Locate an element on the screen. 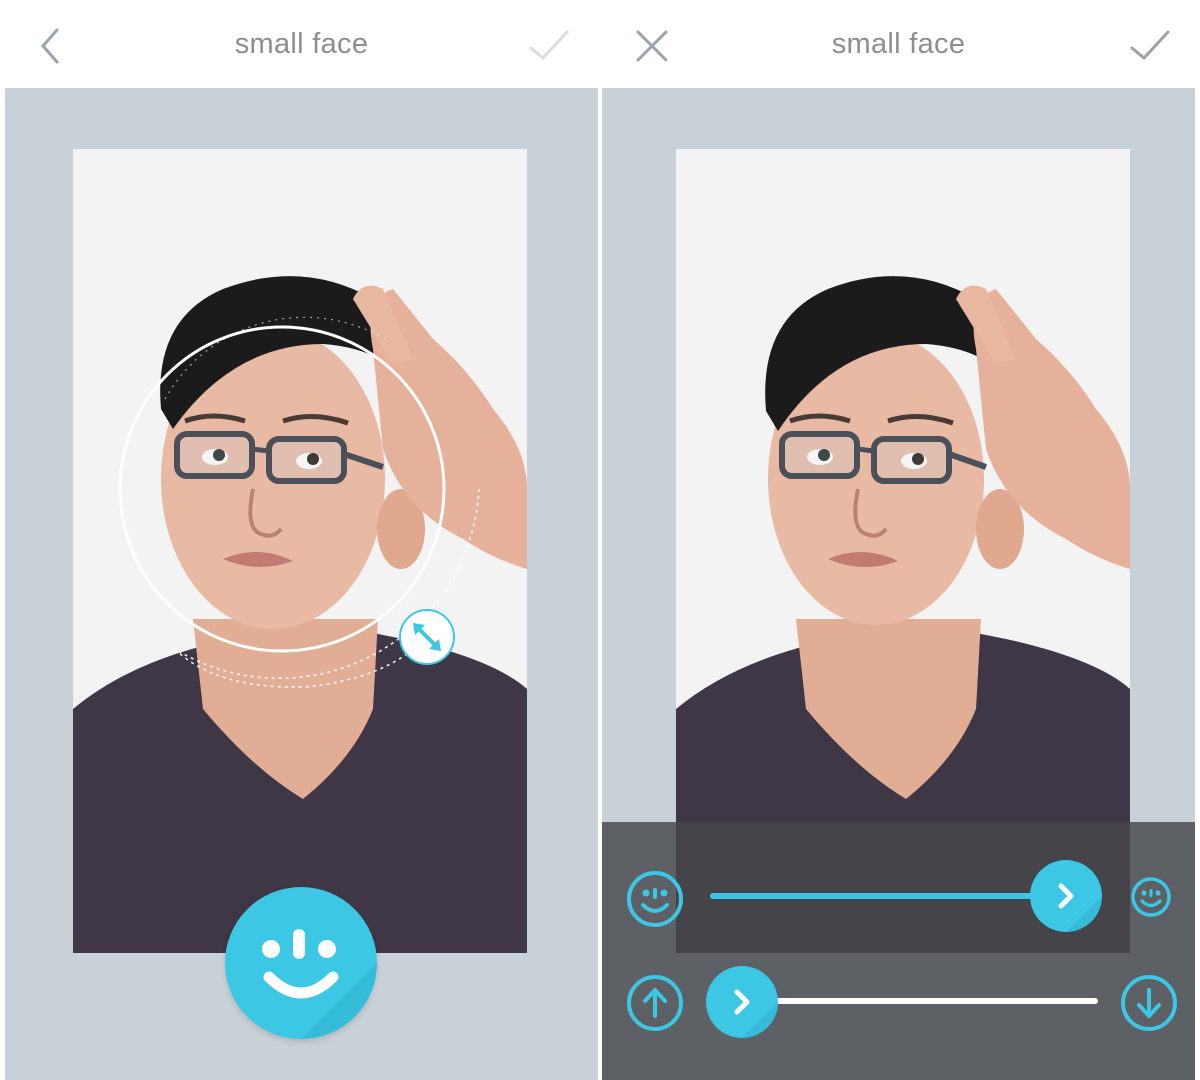 This screenshot has height=1080, width=1200. face-position-slider-track is located at coordinates (919, 1001).